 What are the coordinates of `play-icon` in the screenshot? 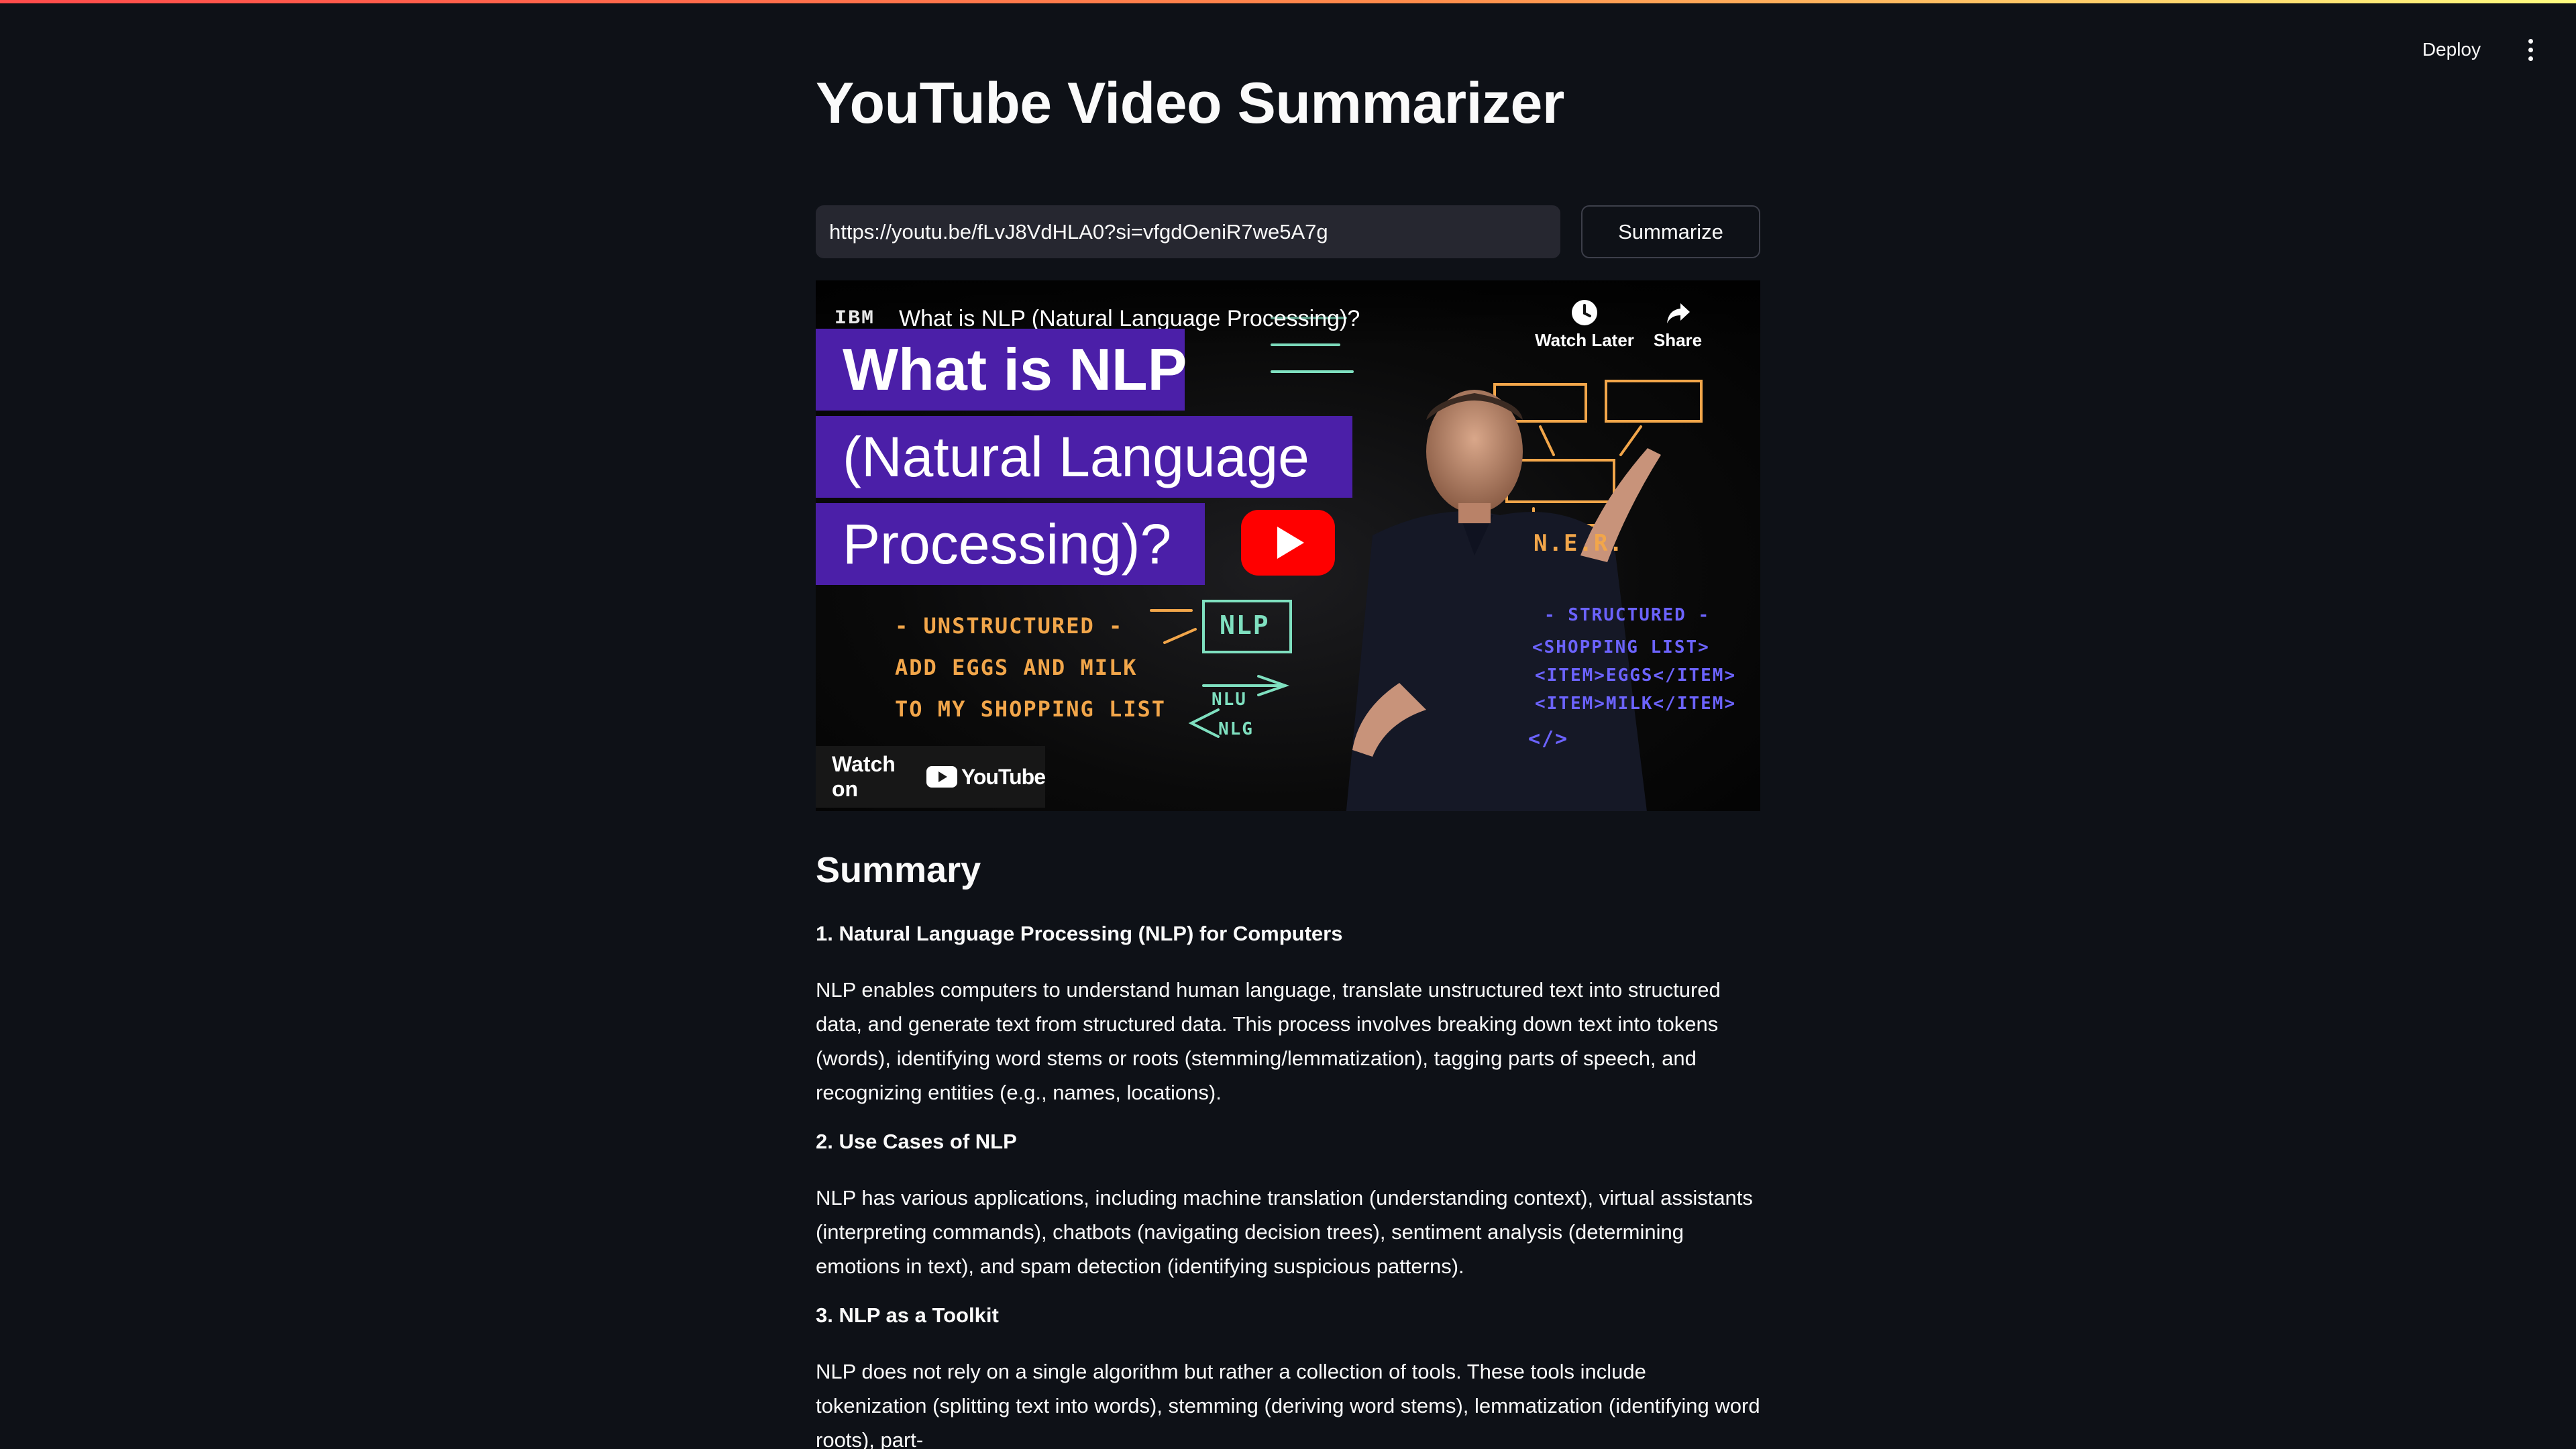 It's located at (1290, 543).